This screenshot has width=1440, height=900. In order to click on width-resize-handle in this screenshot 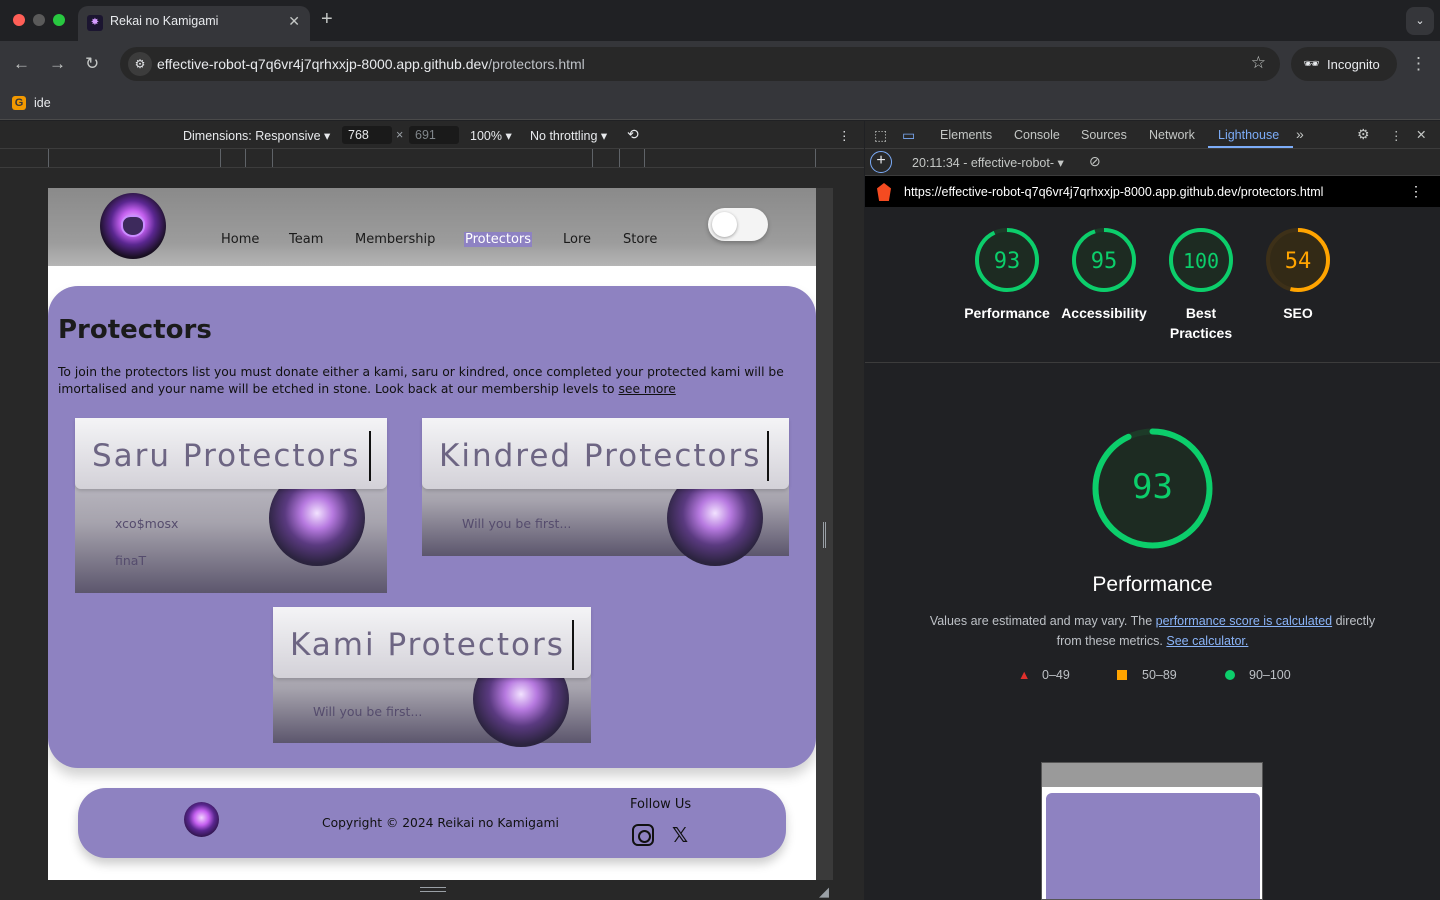, I will do `click(824, 535)`.